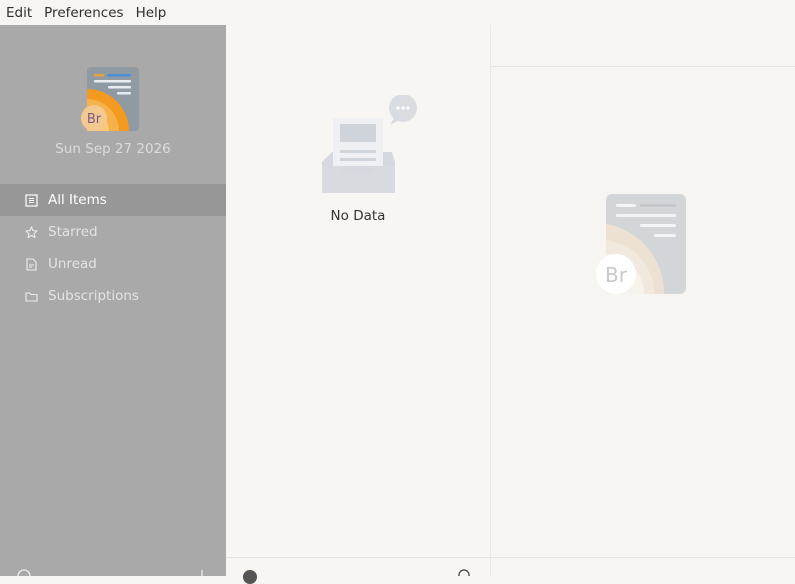 The image size is (795, 584). Describe the element at coordinates (643, 566) in the screenshot. I see `article-footer` at that location.